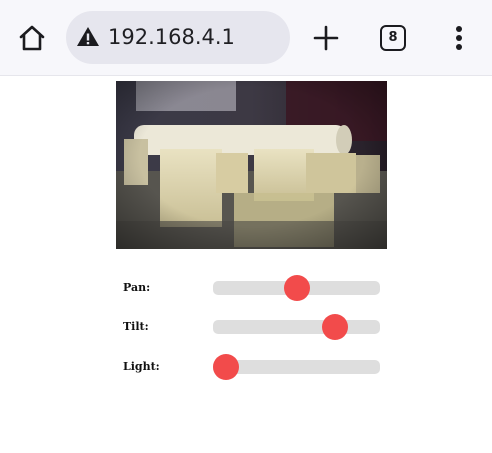 This screenshot has height=453, width=492. What do you see at coordinates (459, 38) in the screenshot?
I see `more-vert-icon` at bounding box center [459, 38].